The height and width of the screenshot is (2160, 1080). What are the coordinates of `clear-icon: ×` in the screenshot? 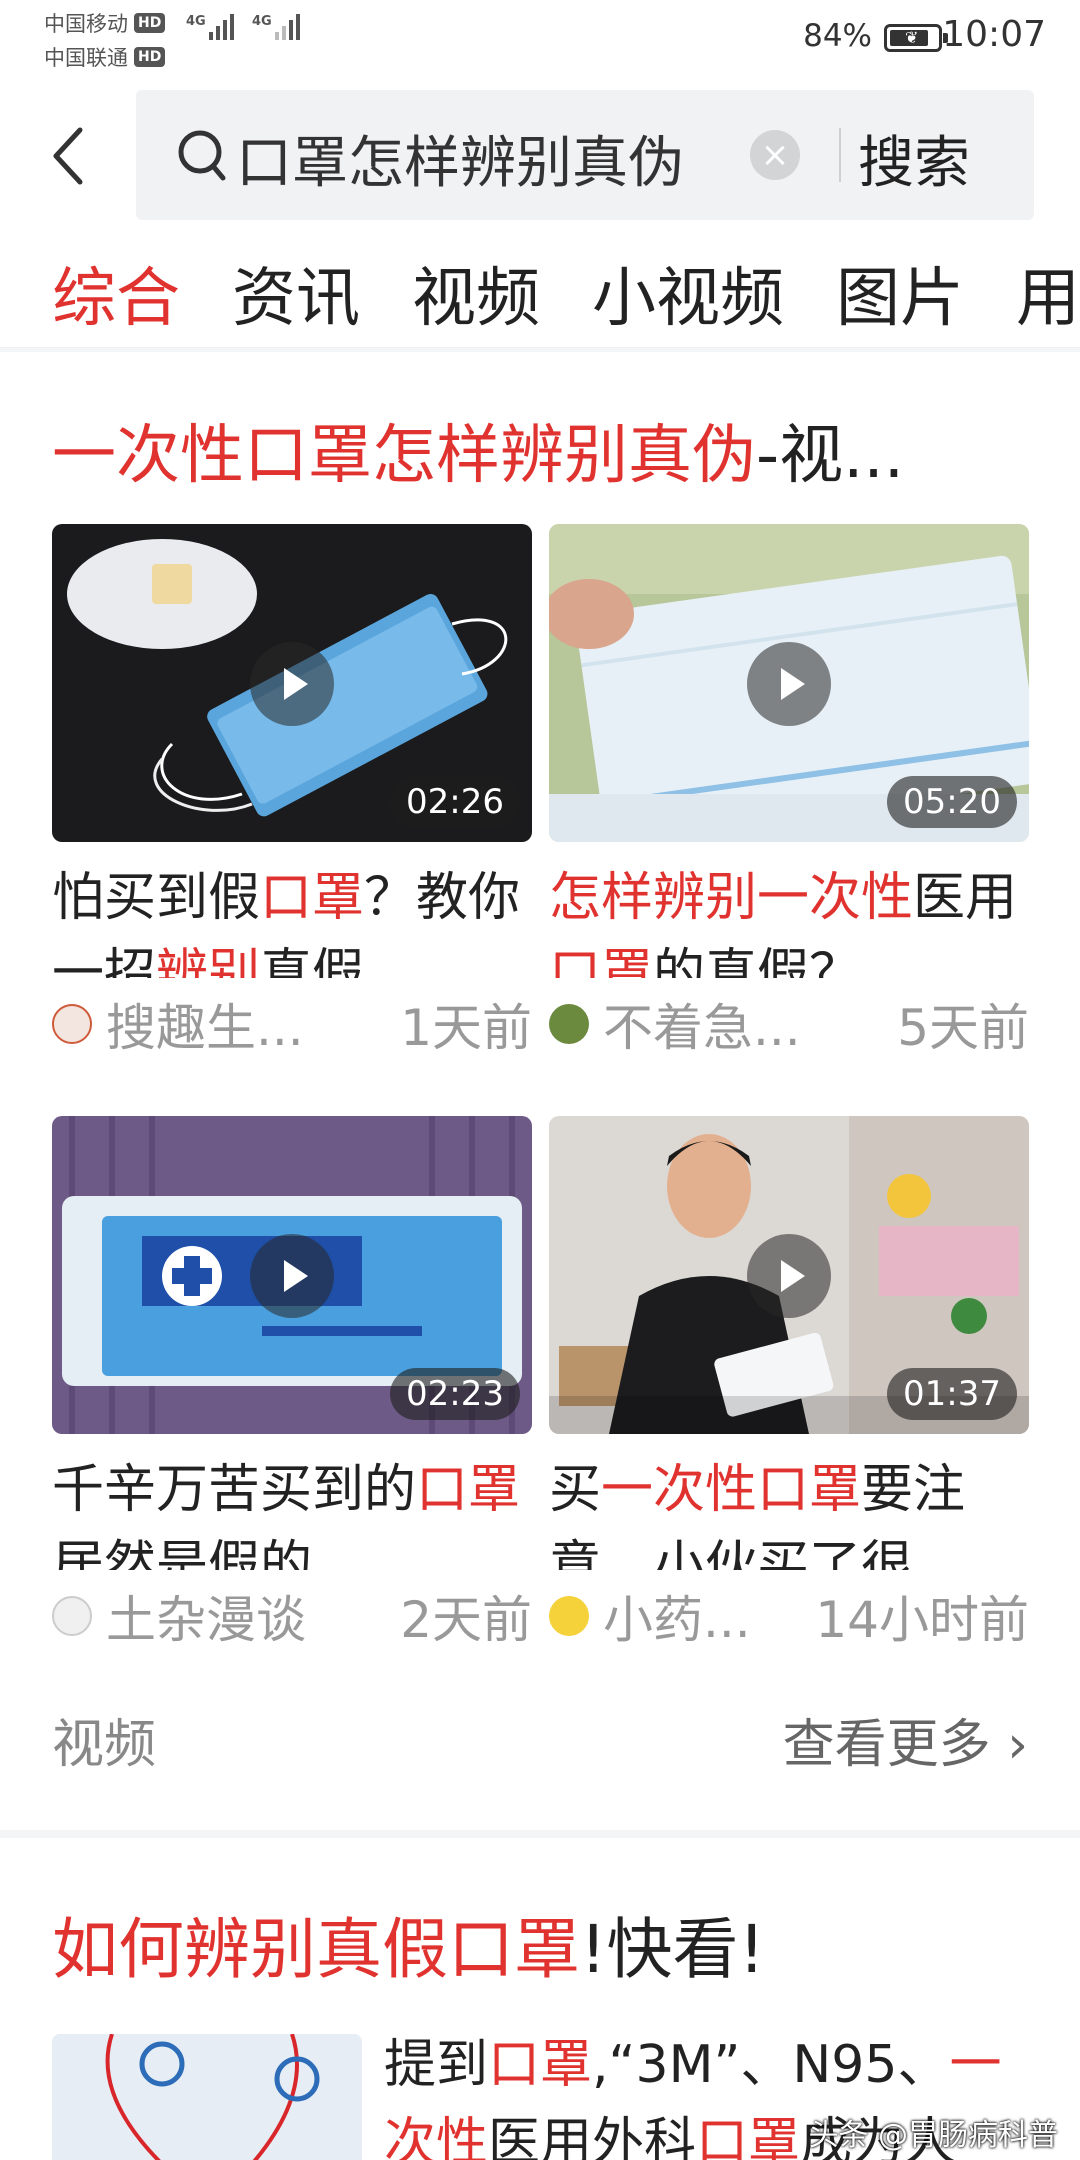 It's located at (775, 155).